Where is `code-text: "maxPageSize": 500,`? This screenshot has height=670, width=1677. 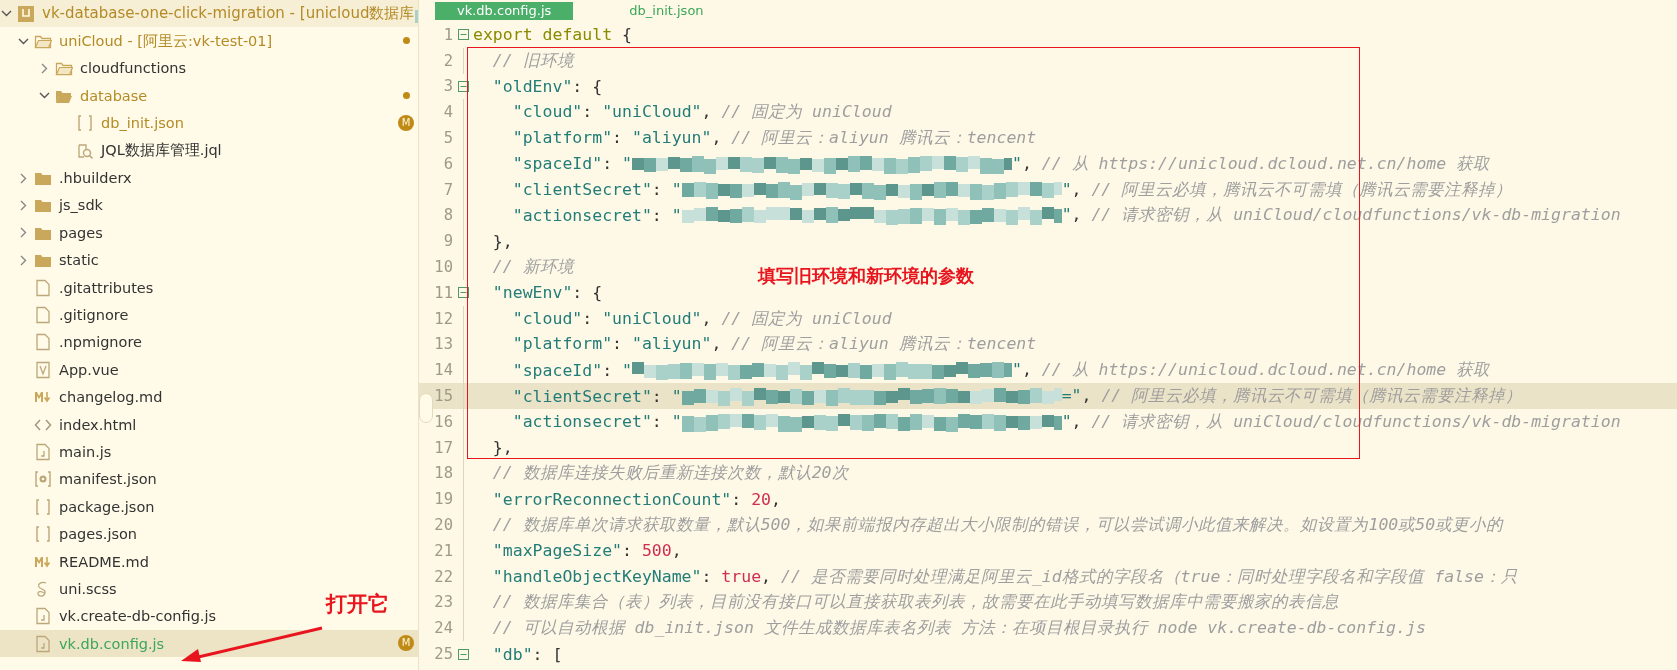
code-text: "maxPageSize": 500, is located at coordinates (586, 551).